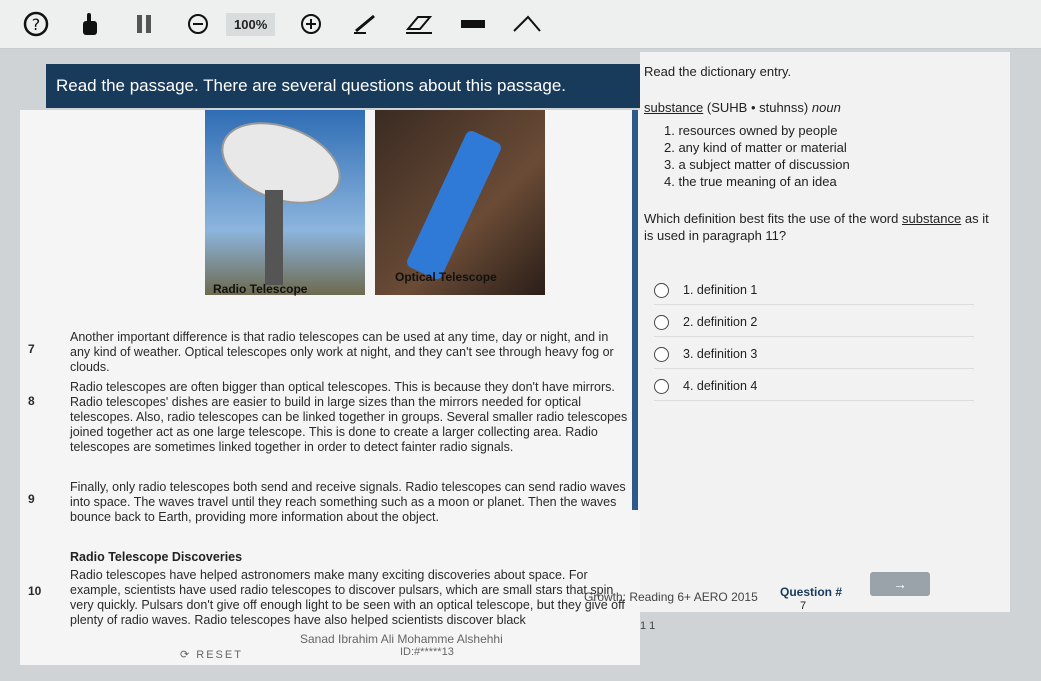 Image resolution: width=1041 pixels, height=681 pixels. What do you see at coordinates (931, 218) in the screenshot?
I see `question-target-word: substance` at bounding box center [931, 218].